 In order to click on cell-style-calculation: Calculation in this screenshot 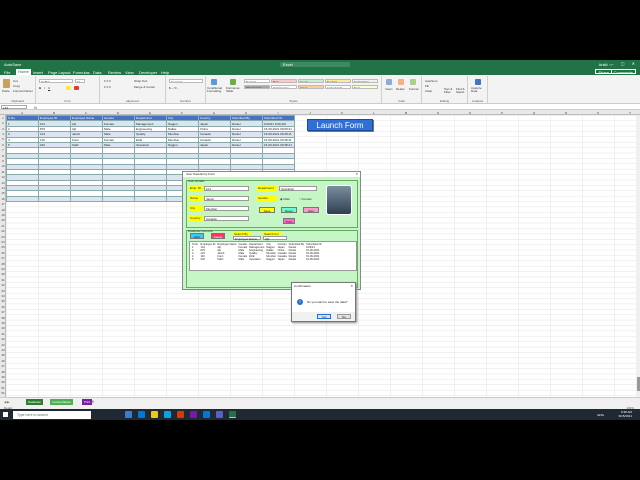, I will do `click(365, 81)`.